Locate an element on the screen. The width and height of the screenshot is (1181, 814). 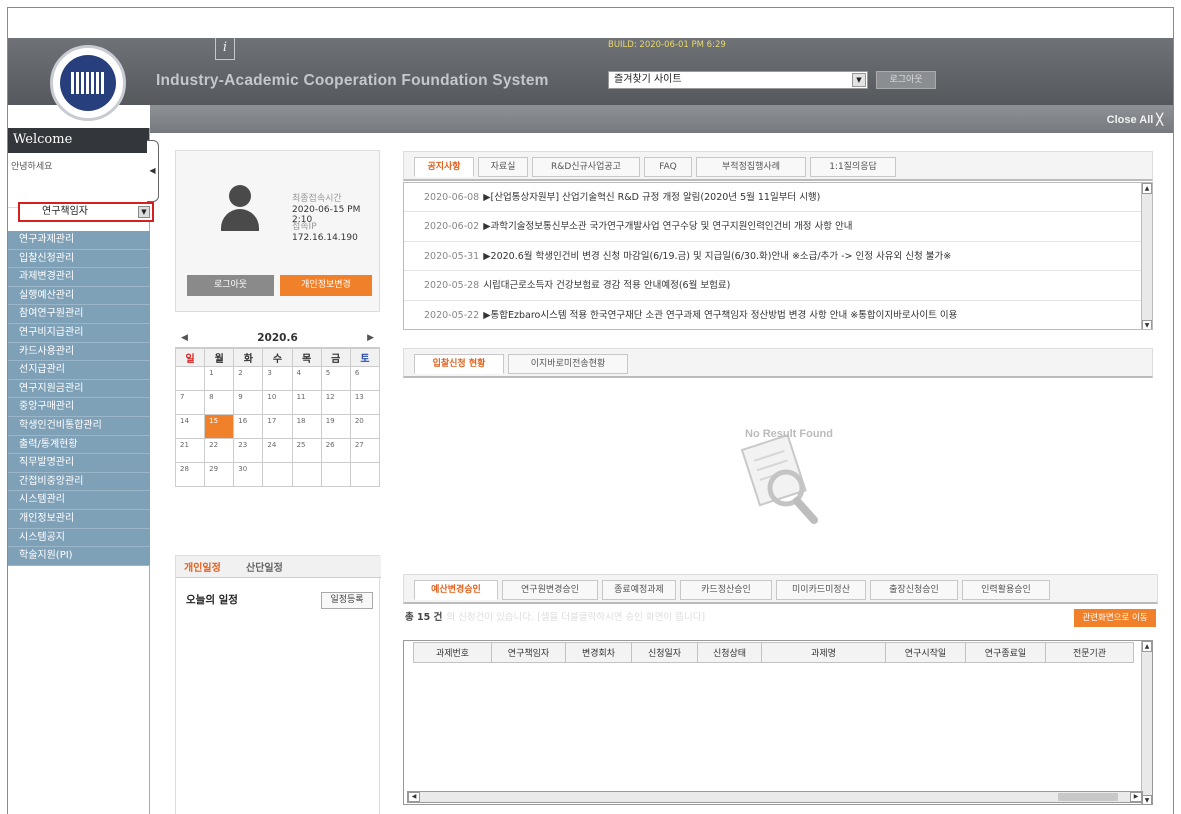
calendar-day: 6 is located at coordinates (365, 378).